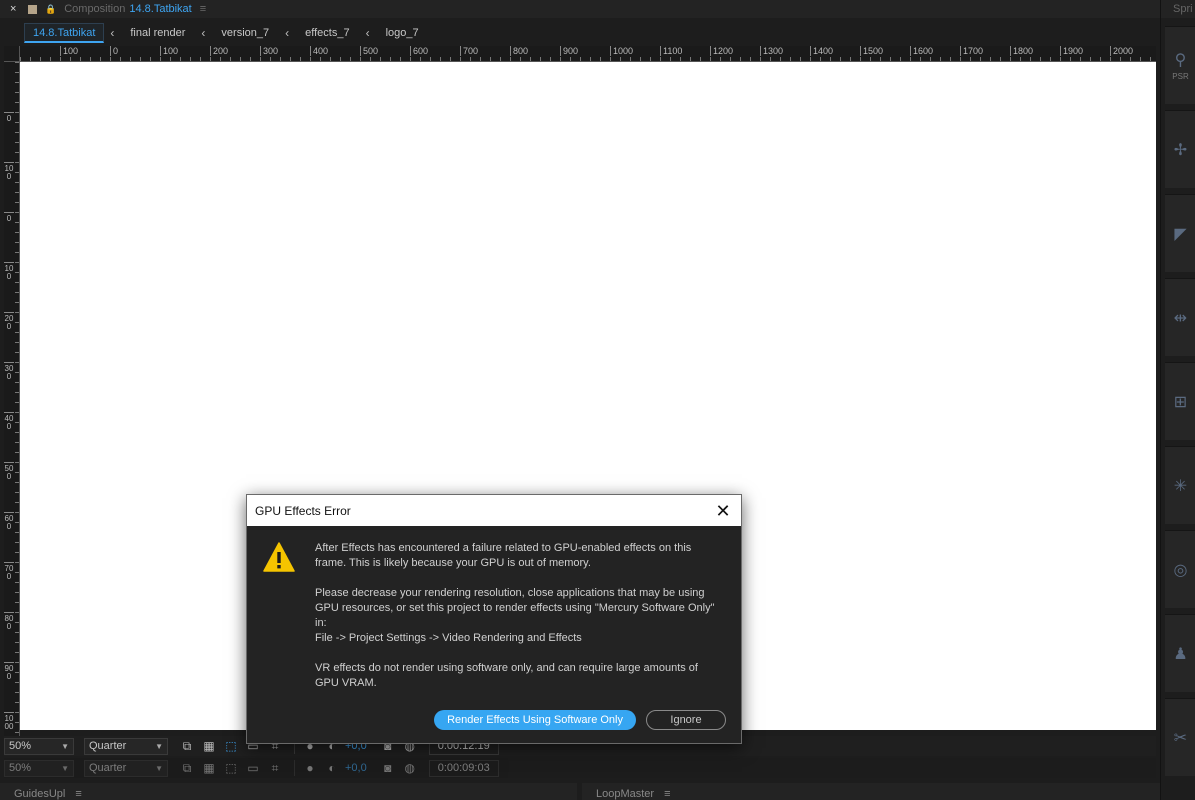  What do you see at coordinates (1180, 485) in the screenshot?
I see `side-tool-button: ✳` at bounding box center [1180, 485].